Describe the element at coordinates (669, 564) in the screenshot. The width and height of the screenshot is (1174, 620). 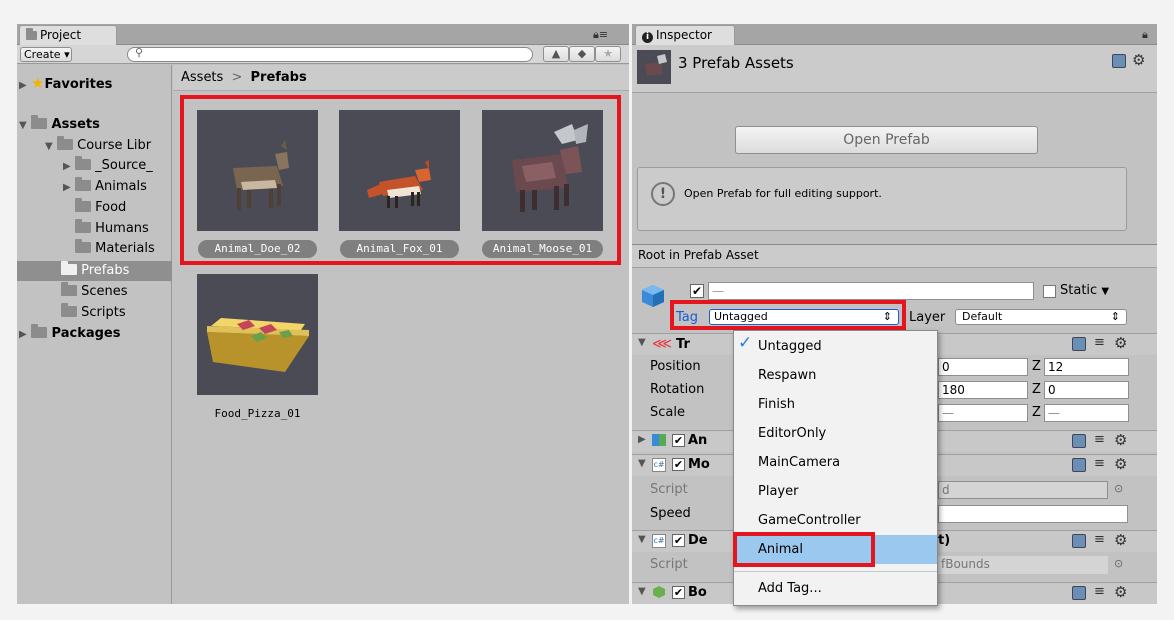
I see `script2-label: Script` at that location.